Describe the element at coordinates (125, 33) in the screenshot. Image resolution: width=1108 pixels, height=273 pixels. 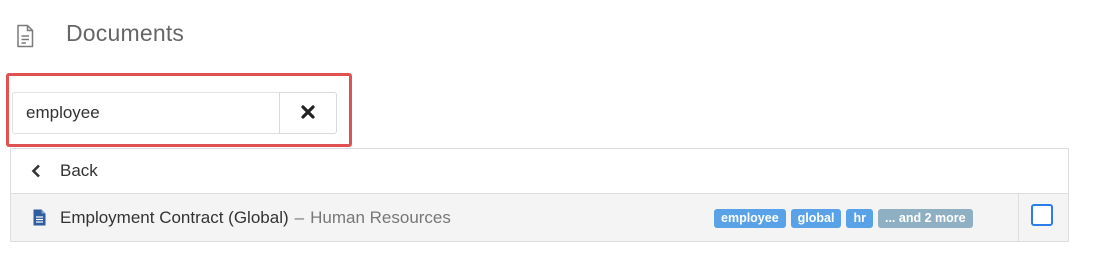
I see `page-title: Documents` at that location.